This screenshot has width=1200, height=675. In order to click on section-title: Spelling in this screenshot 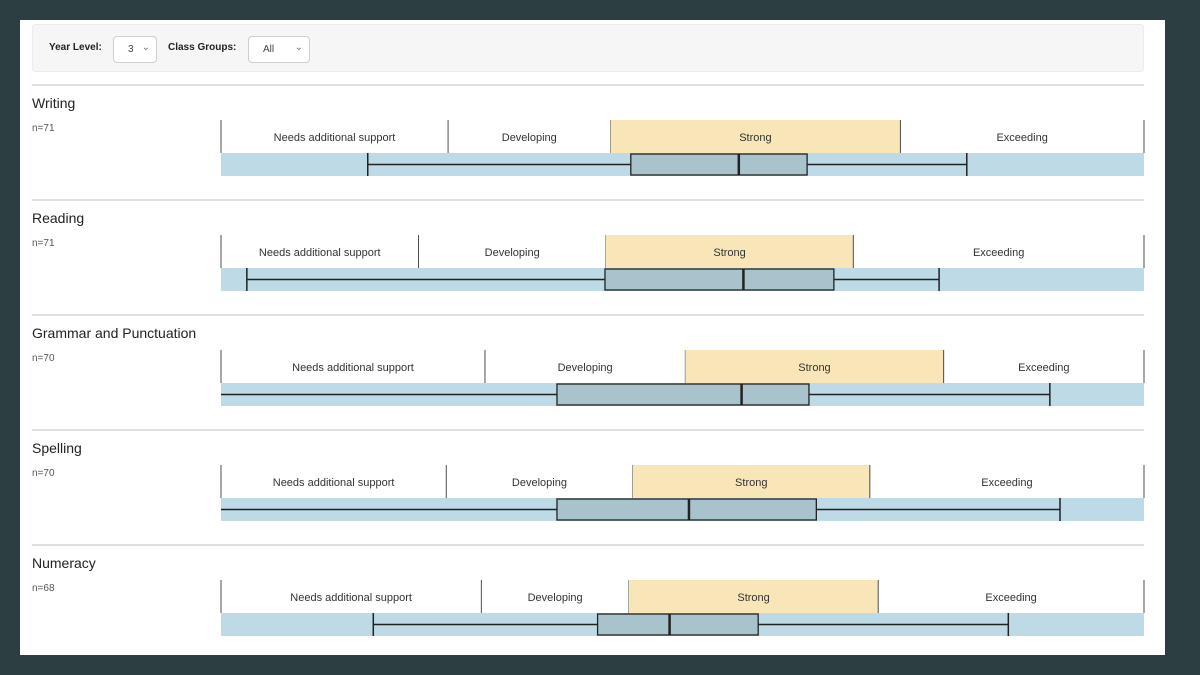, I will do `click(57, 448)`.